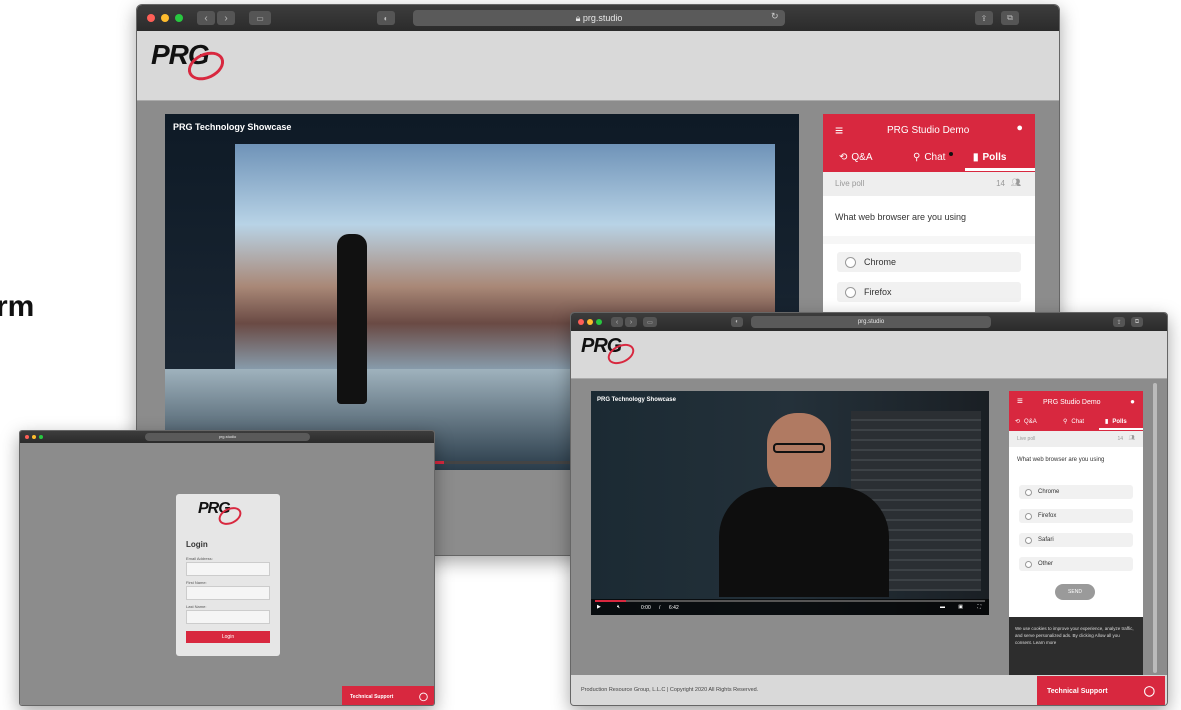  What do you see at coordinates (196, 582) in the screenshot?
I see `first-name-label: First Name:` at bounding box center [196, 582].